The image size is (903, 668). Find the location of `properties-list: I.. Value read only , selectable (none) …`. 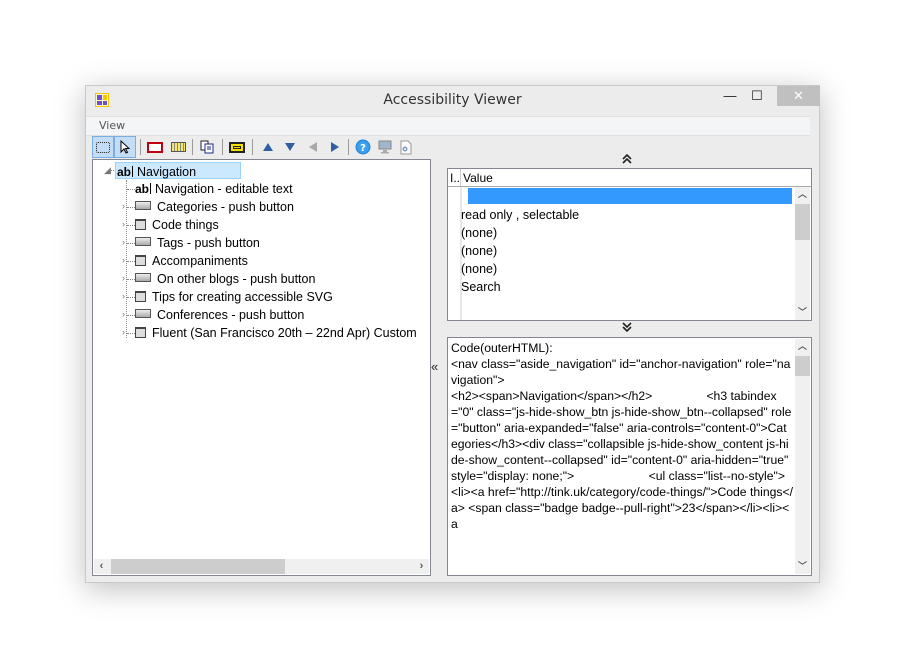

properties-list: I.. Value read only , selectable (none) … is located at coordinates (629, 244).